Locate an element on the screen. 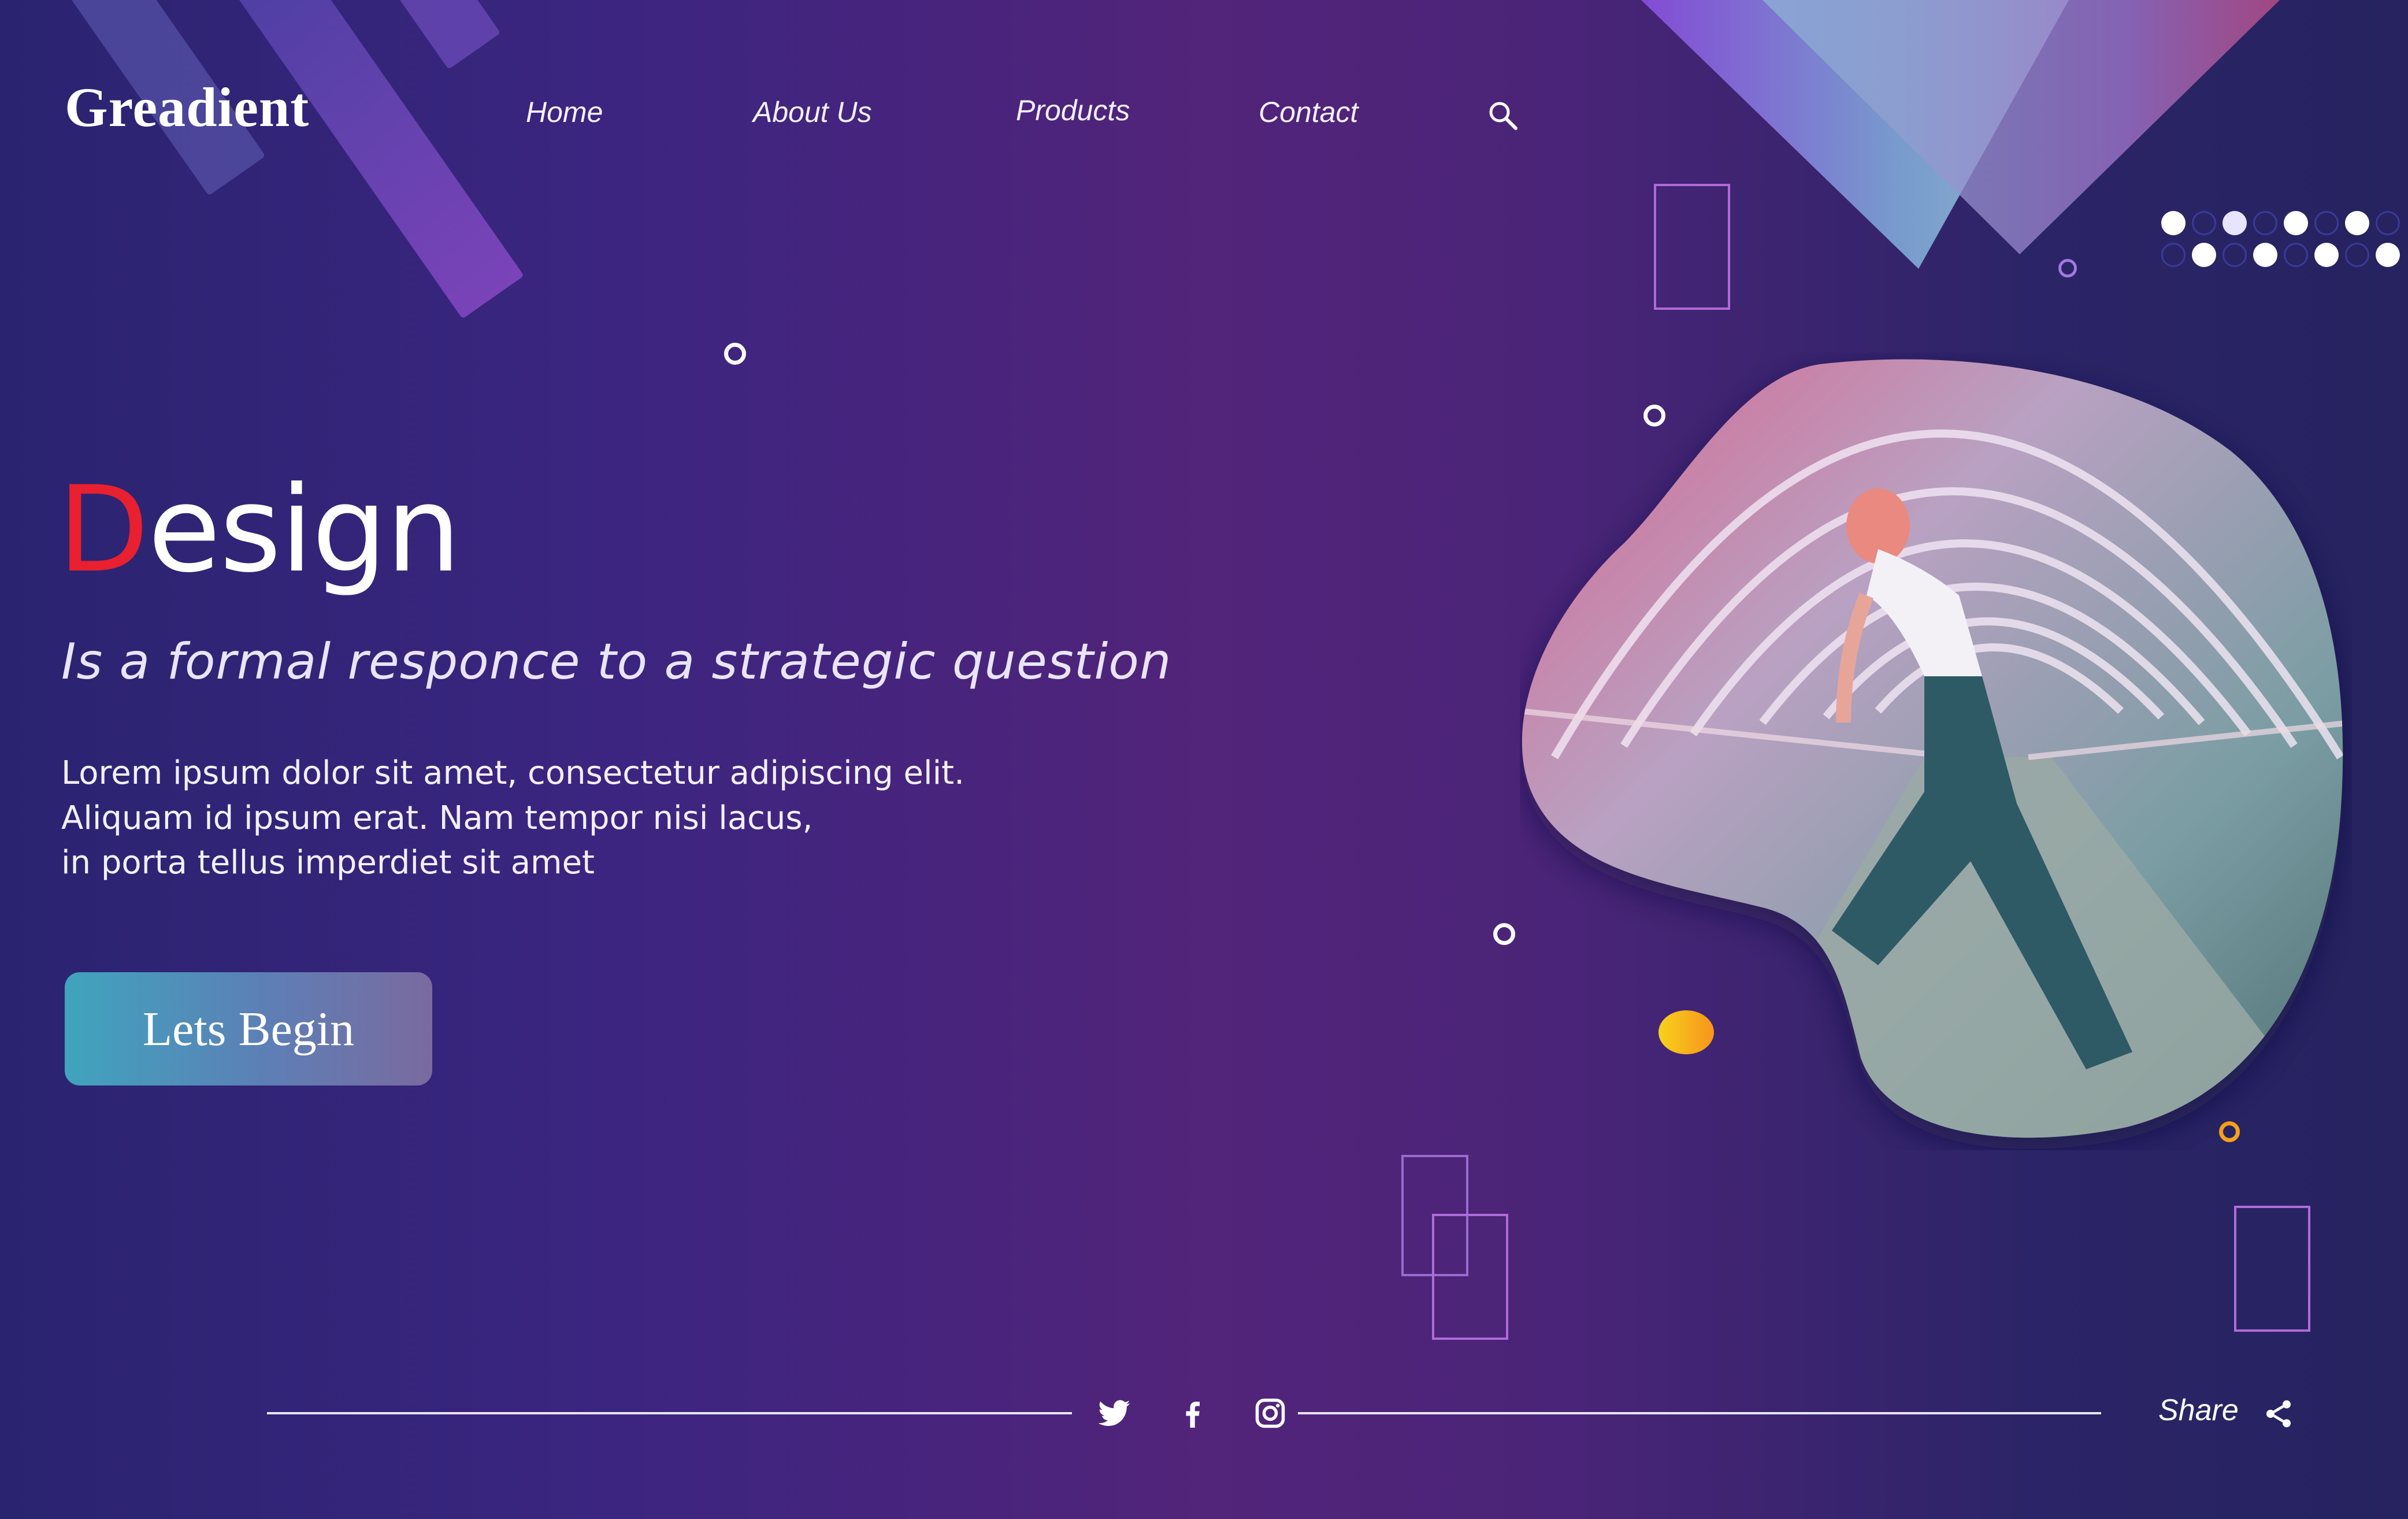 The width and height of the screenshot is (2408, 1519). decor-stripe is located at coordinates (438, 35).